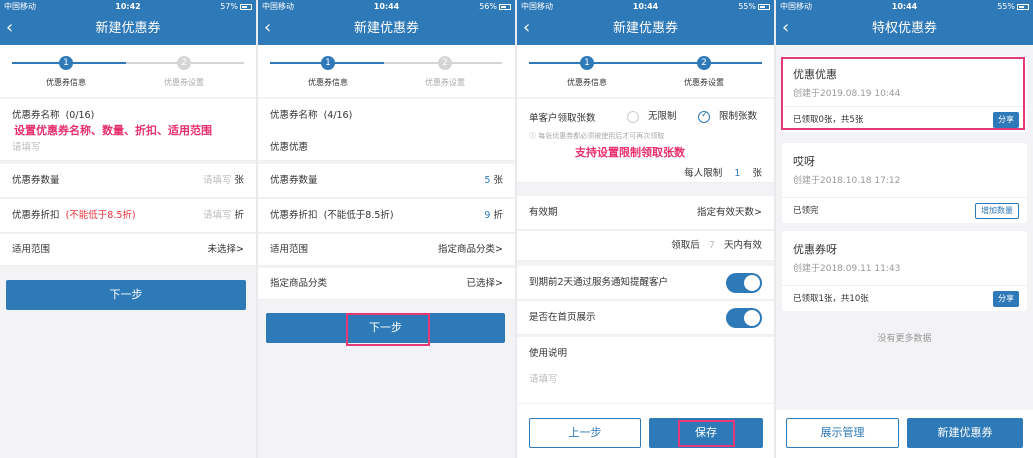 The width and height of the screenshot is (1033, 458). I want to click on discount-input: 9, so click(487, 215).